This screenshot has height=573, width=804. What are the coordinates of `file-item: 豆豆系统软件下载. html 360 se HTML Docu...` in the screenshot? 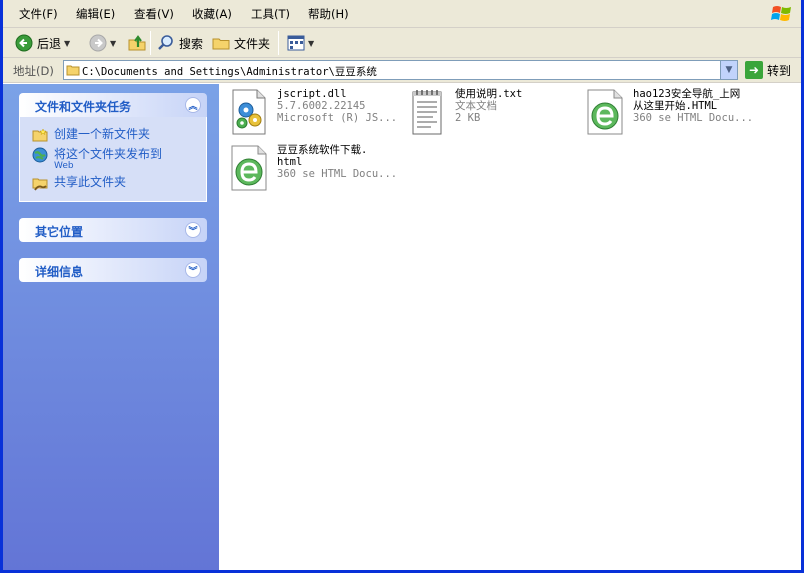 It's located at (313, 168).